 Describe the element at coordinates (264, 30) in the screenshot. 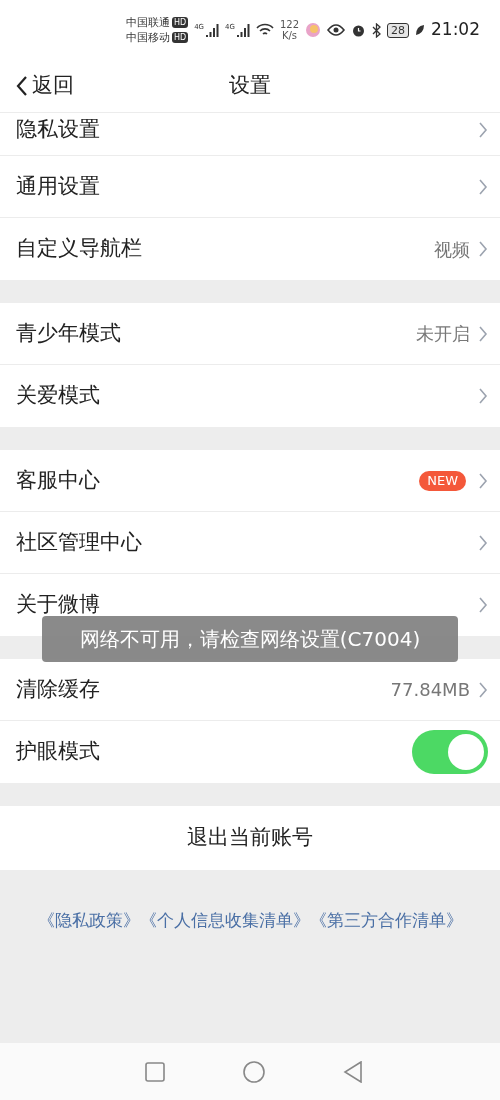

I see `wifi-icon` at that location.